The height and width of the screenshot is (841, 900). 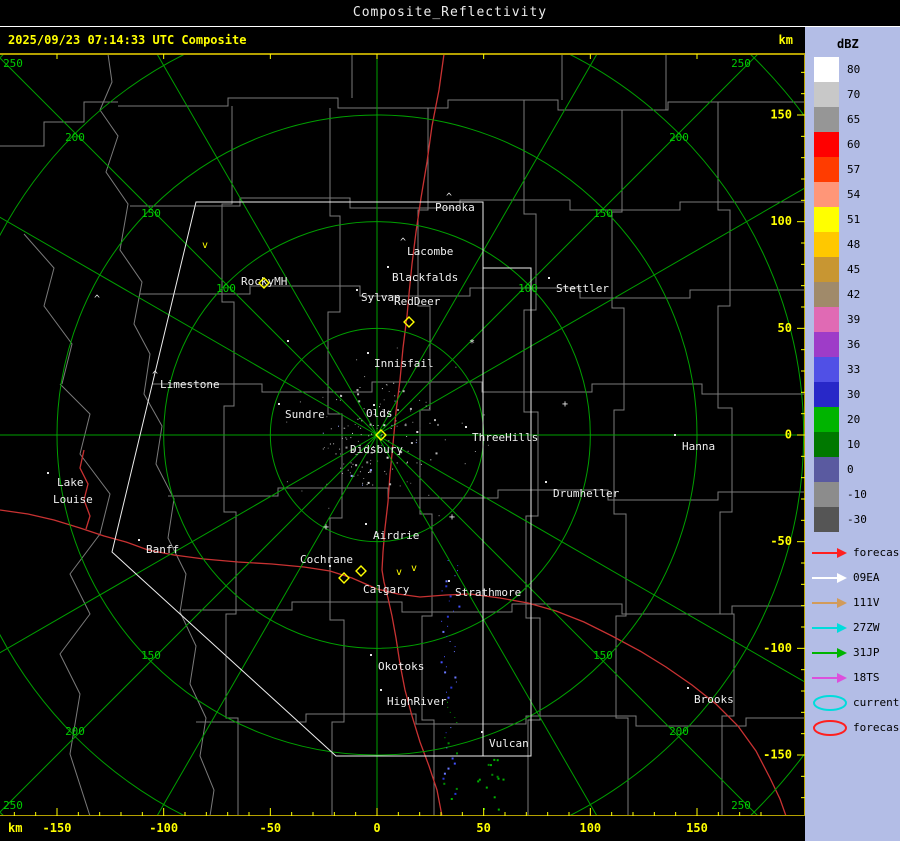 What do you see at coordinates (781, 221) in the screenshot?
I see `right-axis-label: 100` at bounding box center [781, 221].